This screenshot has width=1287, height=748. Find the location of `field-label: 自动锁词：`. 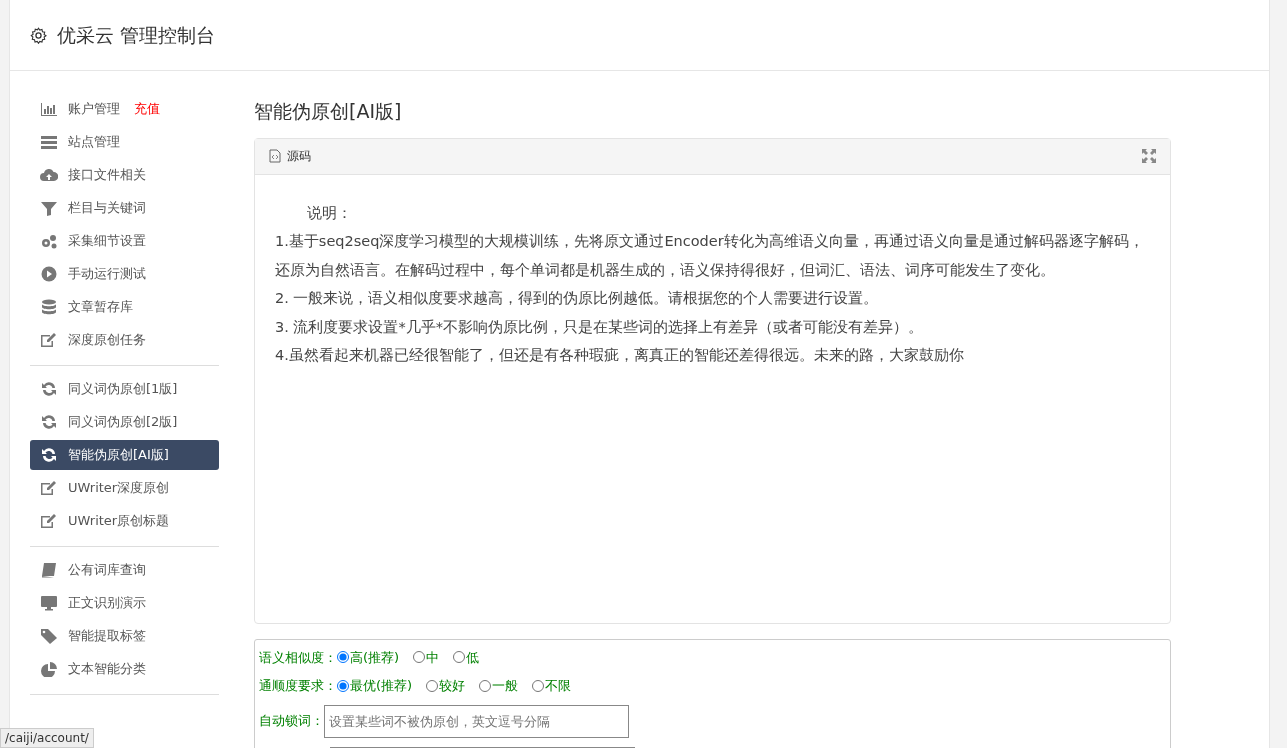

field-label: 自动锁词： is located at coordinates (291, 721).